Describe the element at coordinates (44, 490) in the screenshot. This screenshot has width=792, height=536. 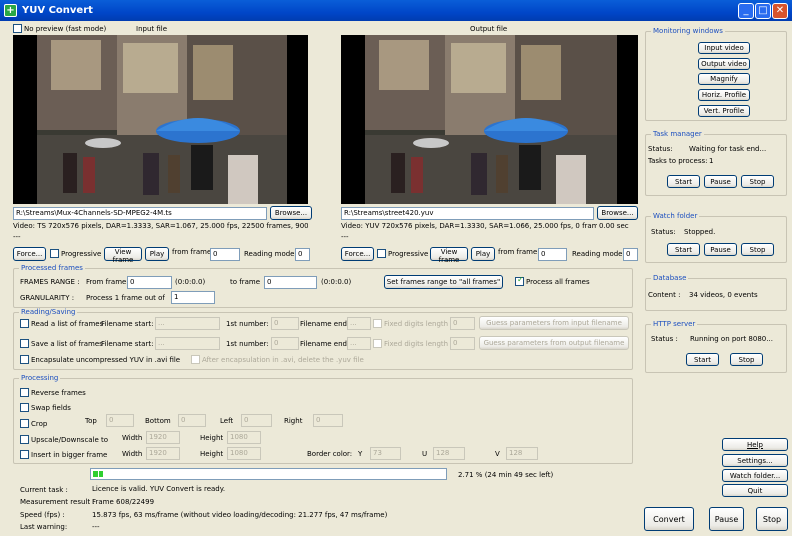
I see `current-task-label: Current task :` at that location.